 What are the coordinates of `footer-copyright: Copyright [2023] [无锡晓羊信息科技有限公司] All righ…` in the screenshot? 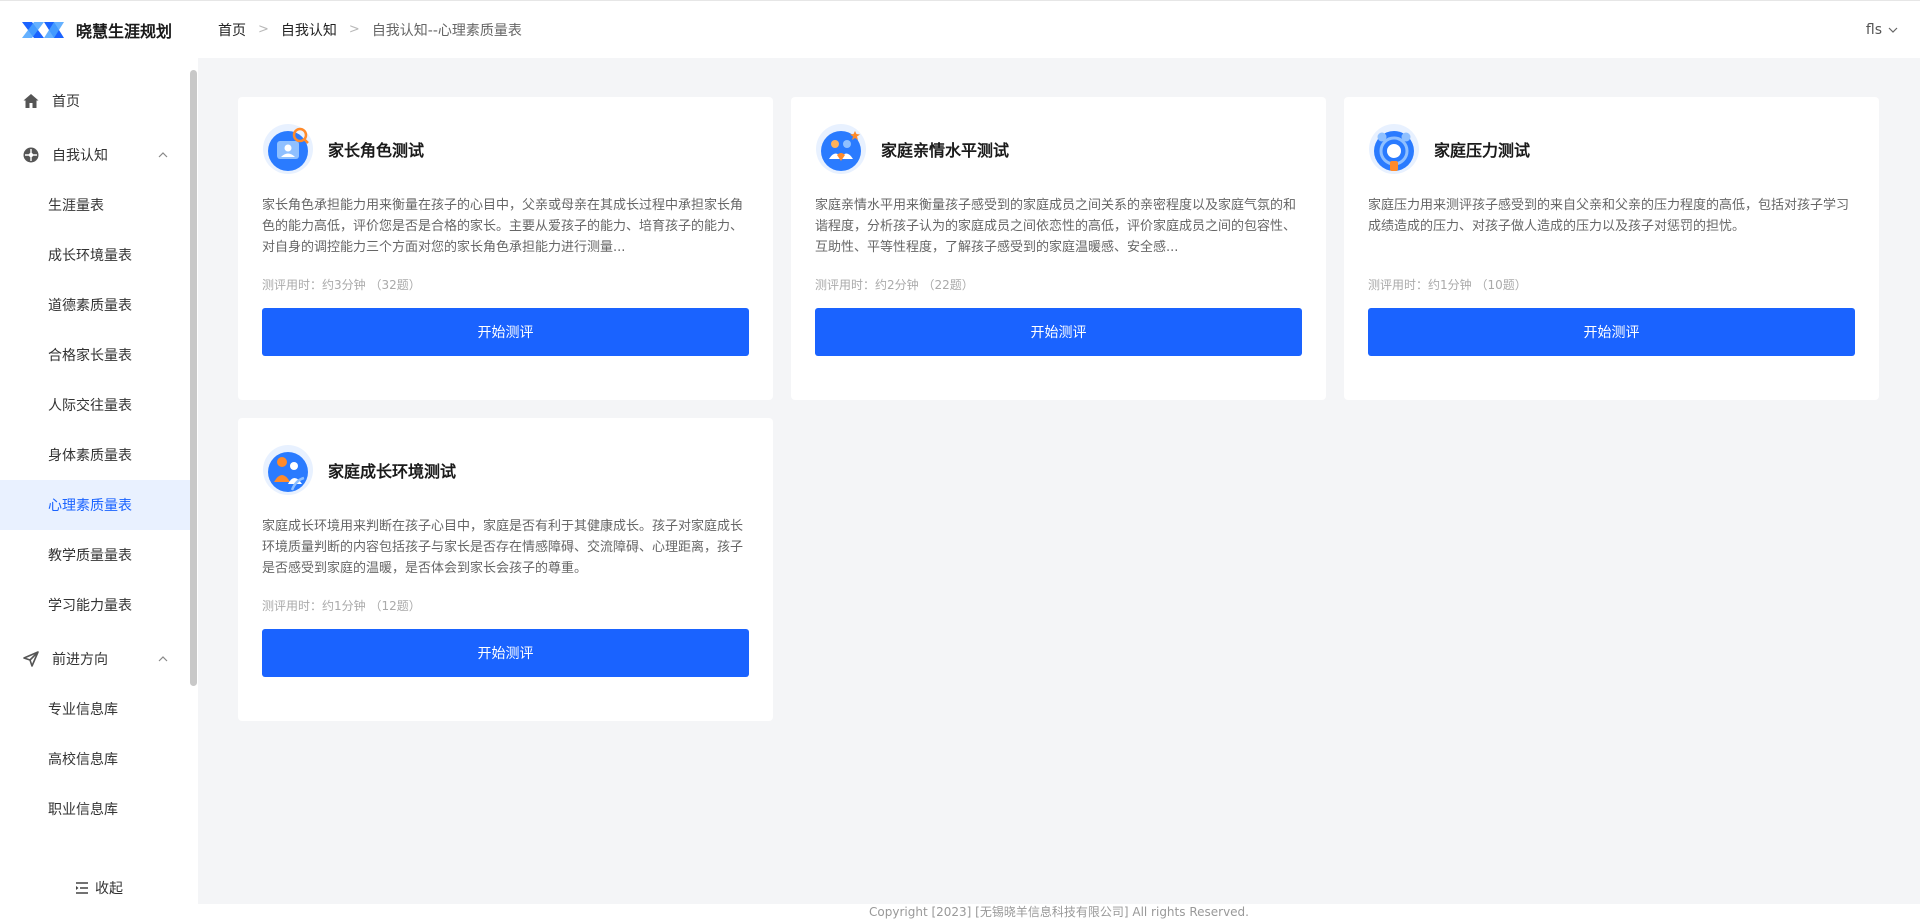 It's located at (1059, 914).